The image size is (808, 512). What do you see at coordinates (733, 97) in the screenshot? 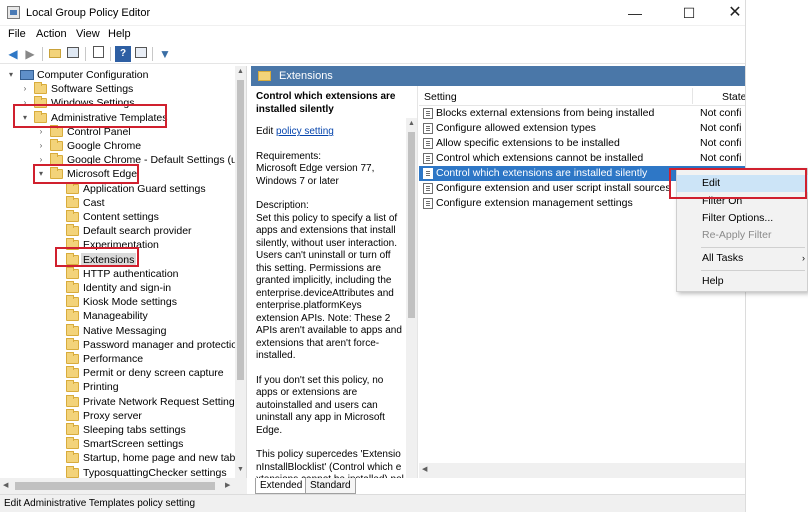
I see `column-state: State` at bounding box center [733, 97].